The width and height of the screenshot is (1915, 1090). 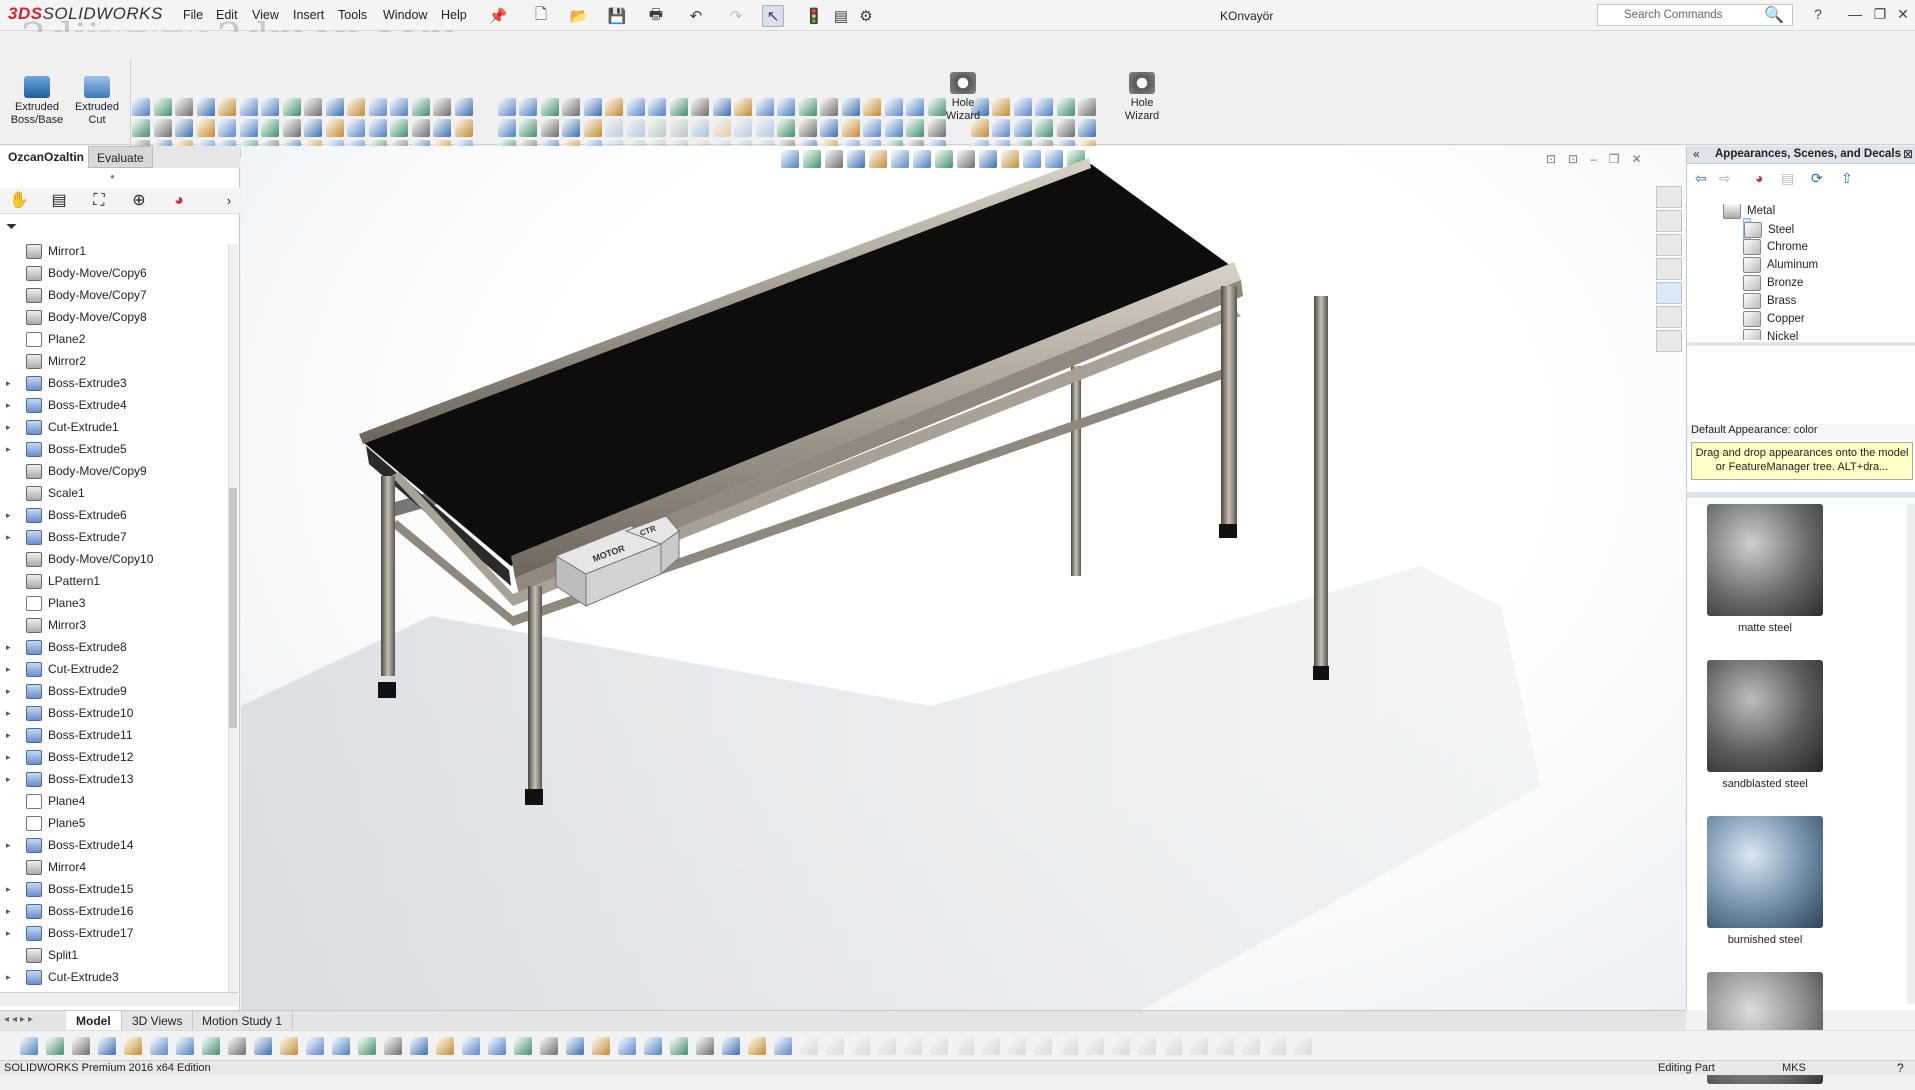 I want to click on tree-item: ▸ Boss-Extrude6, so click(x=116, y=515).